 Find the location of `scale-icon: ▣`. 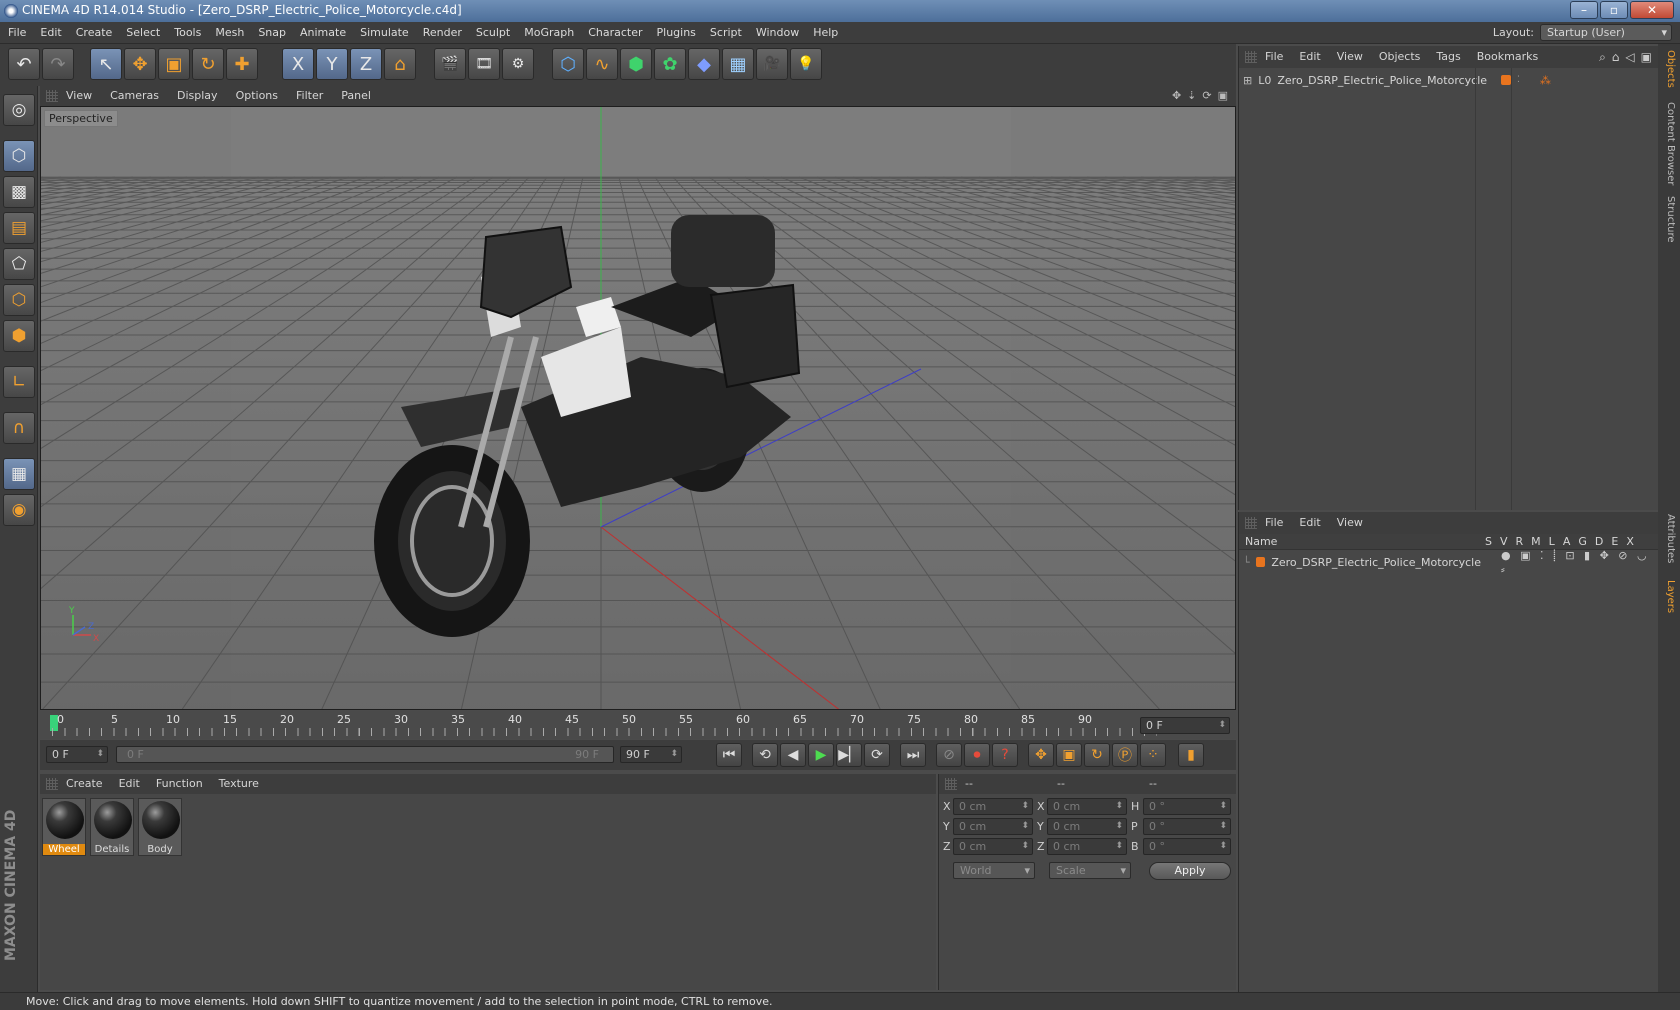

scale-icon: ▣ is located at coordinates (174, 64).